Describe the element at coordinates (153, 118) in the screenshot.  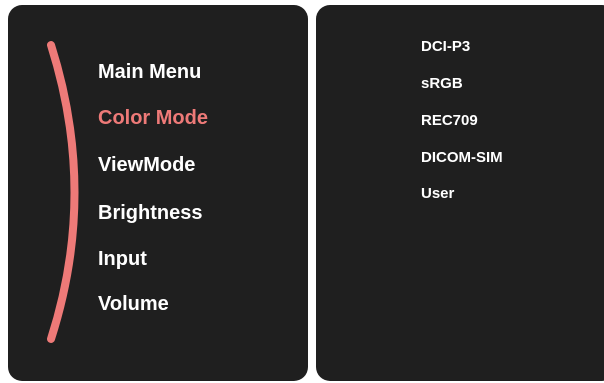
I see `menu-item-color-mode: Color Mode` at that location.